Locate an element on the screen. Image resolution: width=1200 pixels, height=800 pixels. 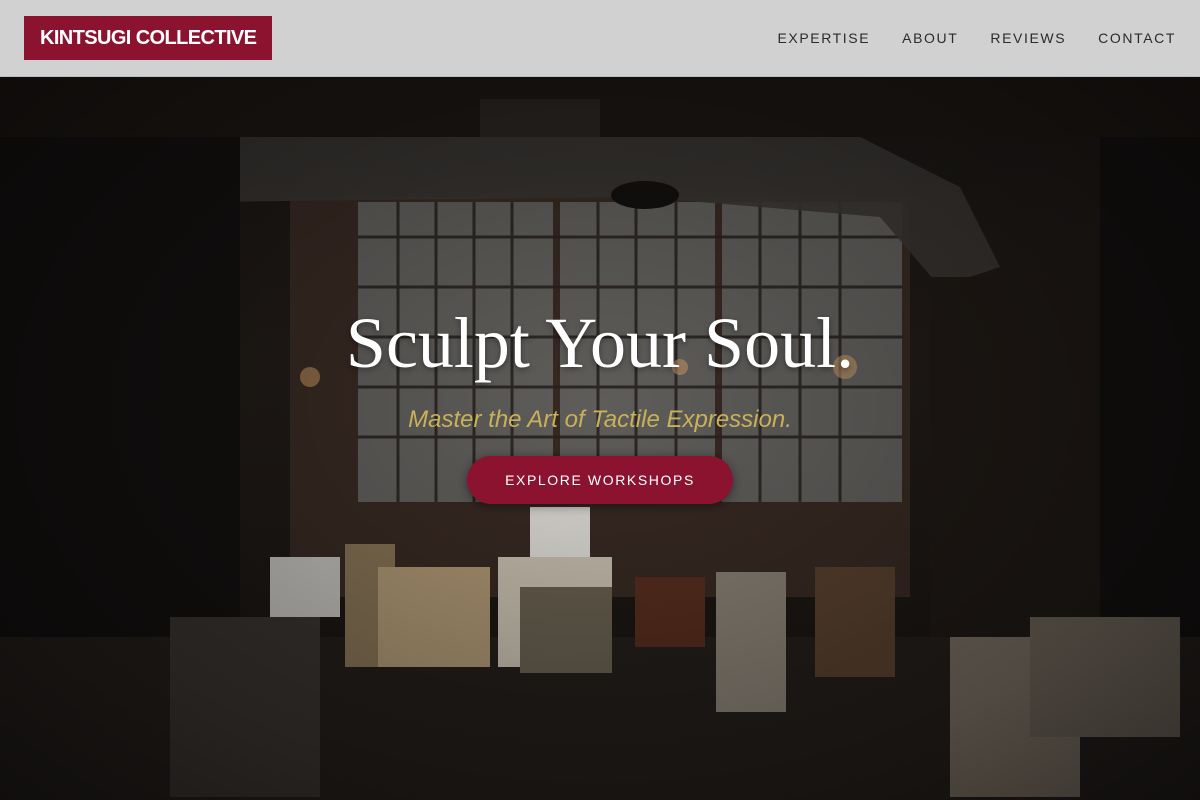
explore-workshops-button: EXPLORE WORKSHOPS is located at coordinates (600, 480).